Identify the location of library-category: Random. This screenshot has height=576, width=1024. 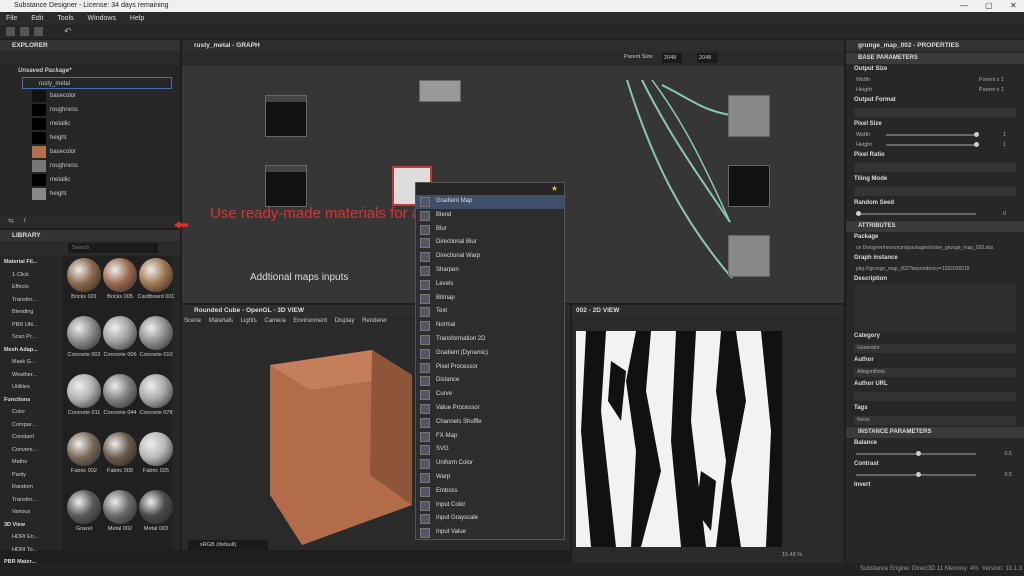
(30, 487).